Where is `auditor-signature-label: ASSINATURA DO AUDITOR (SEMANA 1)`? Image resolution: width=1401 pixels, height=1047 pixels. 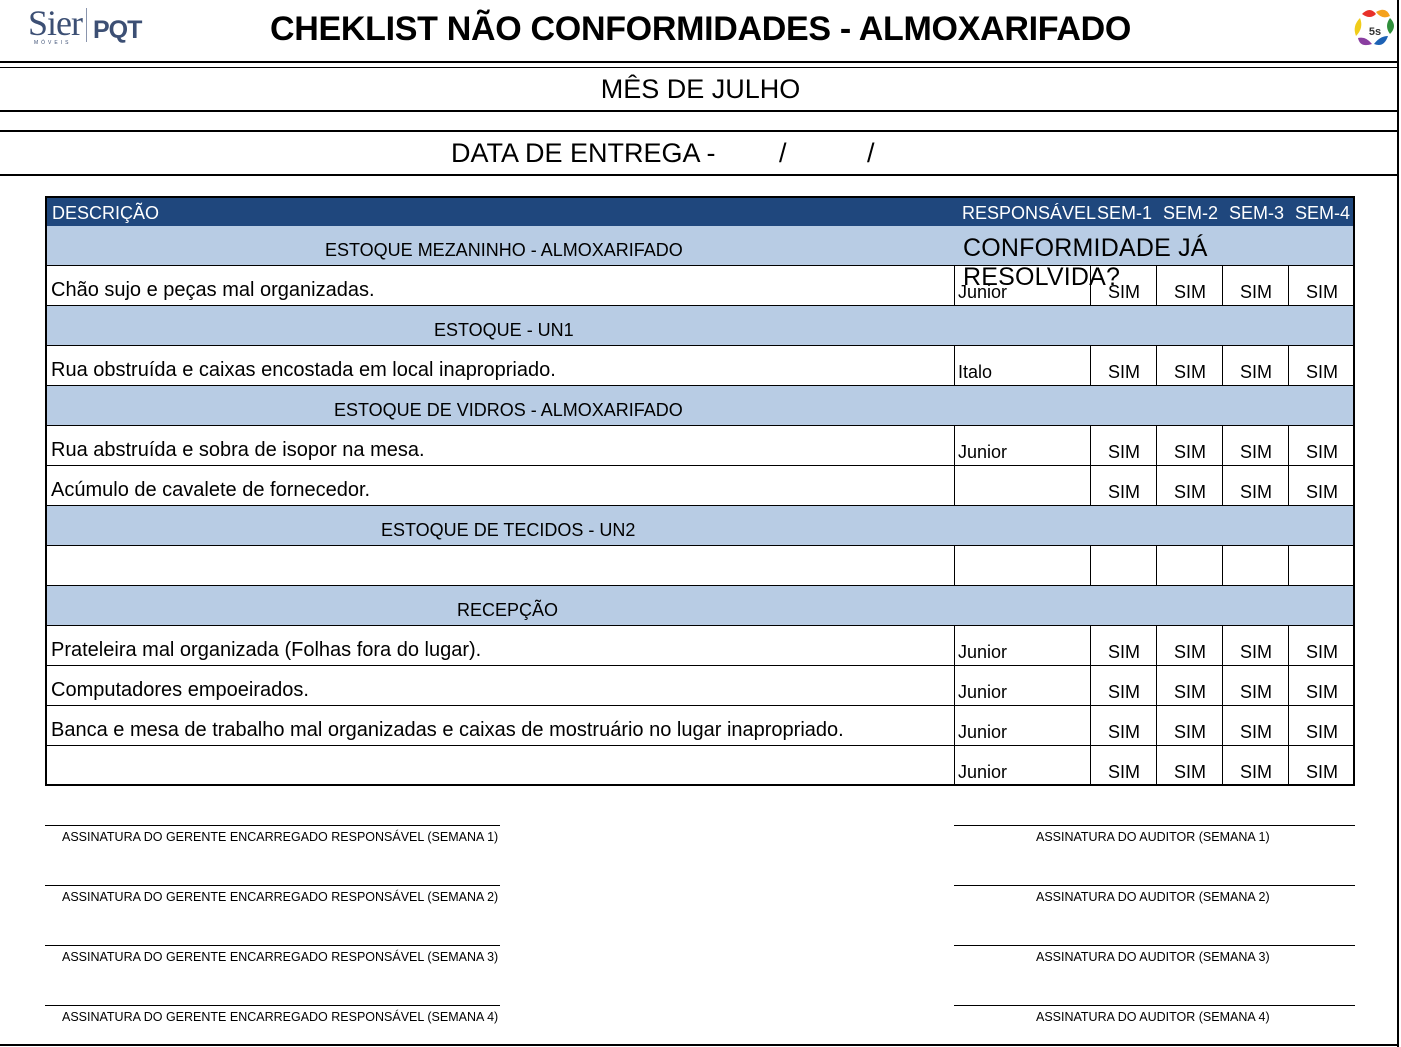
auditor-signature-label: ASSINATURA DO AUDITOR (SEMANA 1) is located at coordinates (1153, 837).